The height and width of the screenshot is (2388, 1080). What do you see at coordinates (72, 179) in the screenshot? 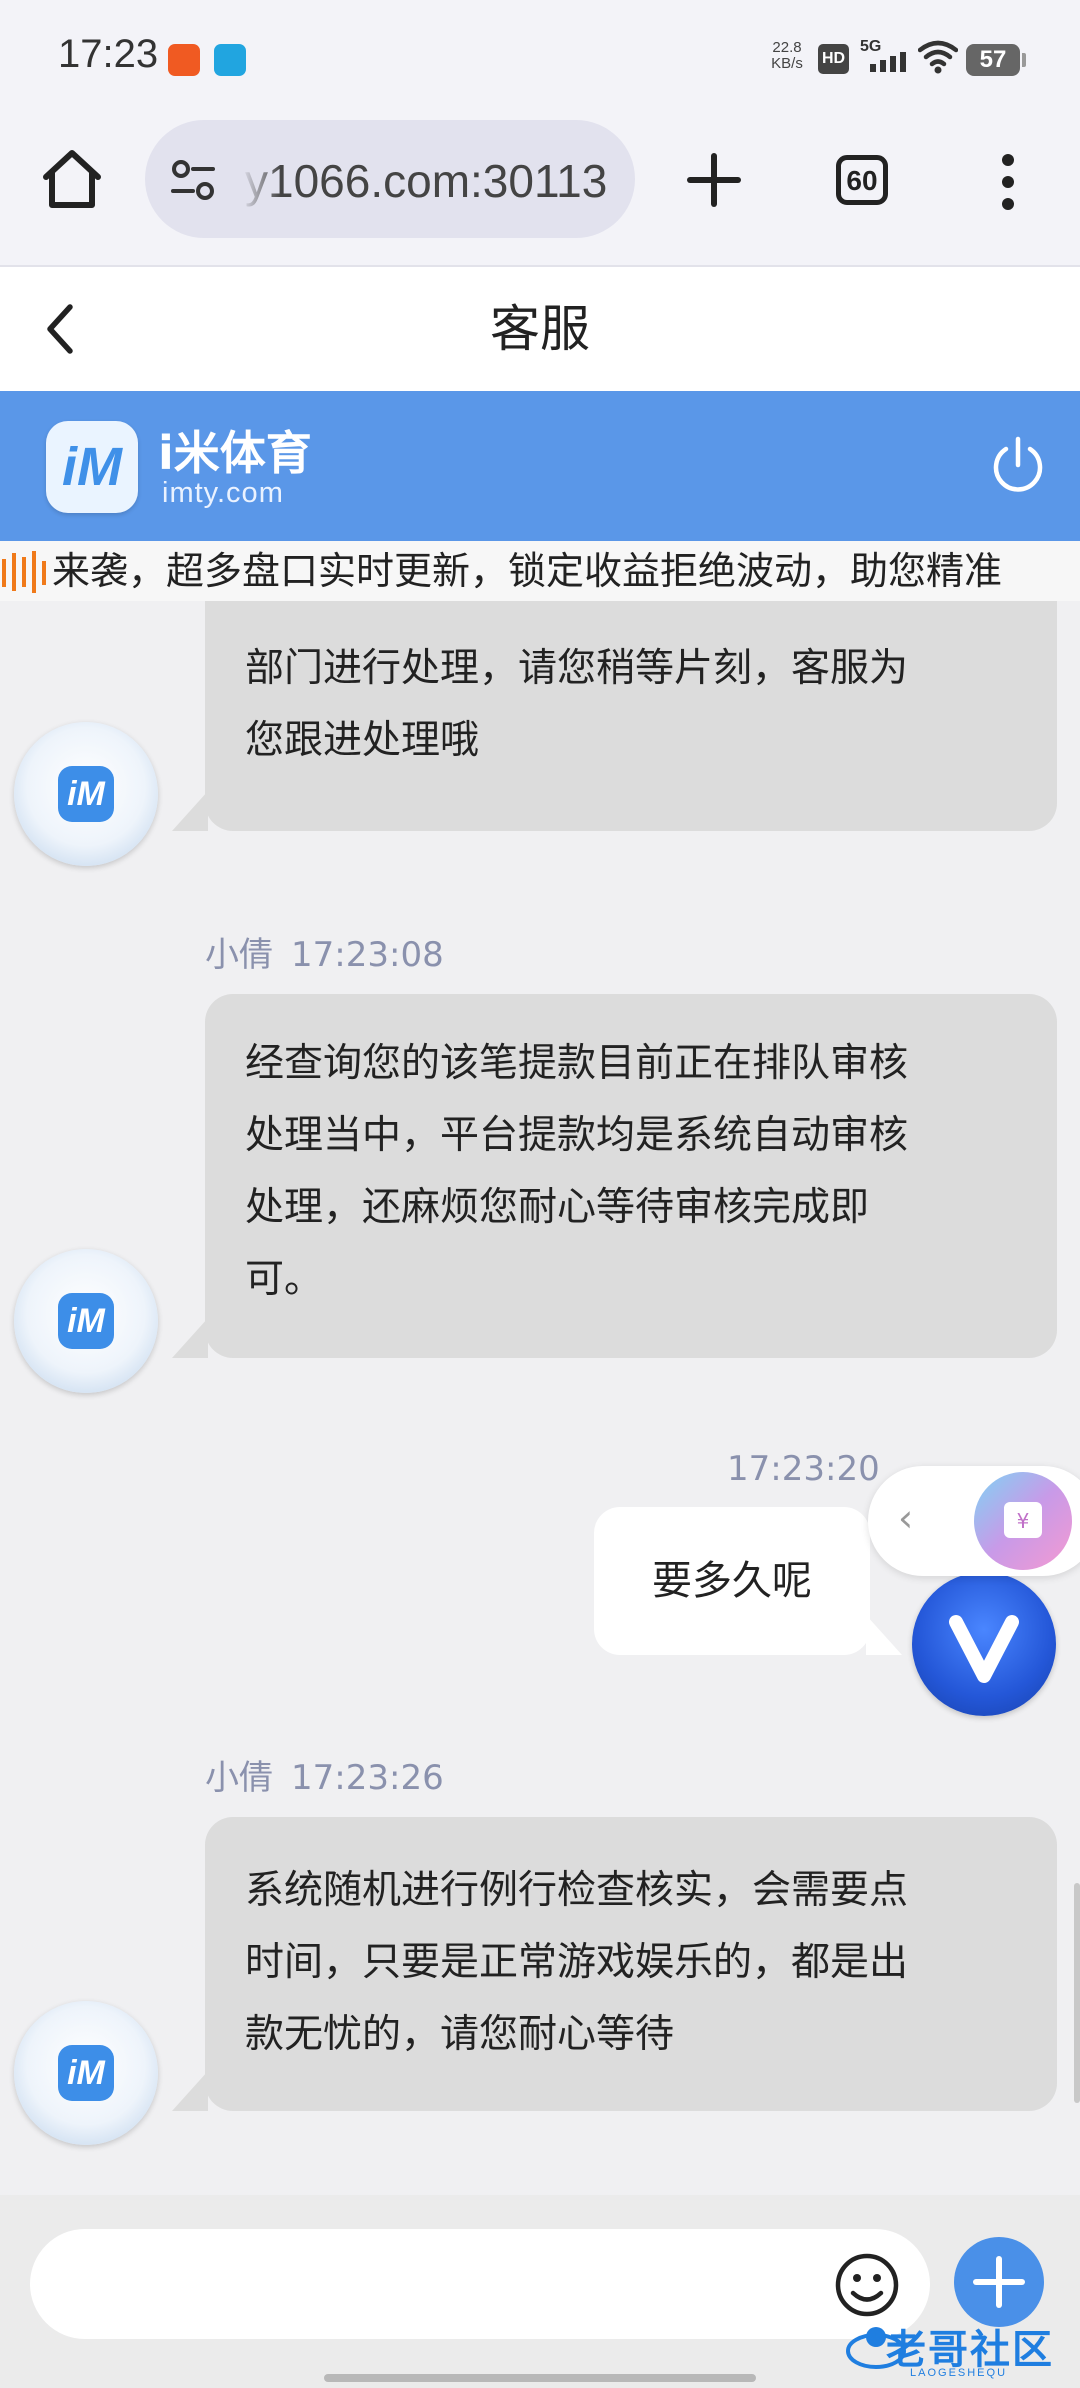
I see `home-icon` at bounding box center [72, 179].